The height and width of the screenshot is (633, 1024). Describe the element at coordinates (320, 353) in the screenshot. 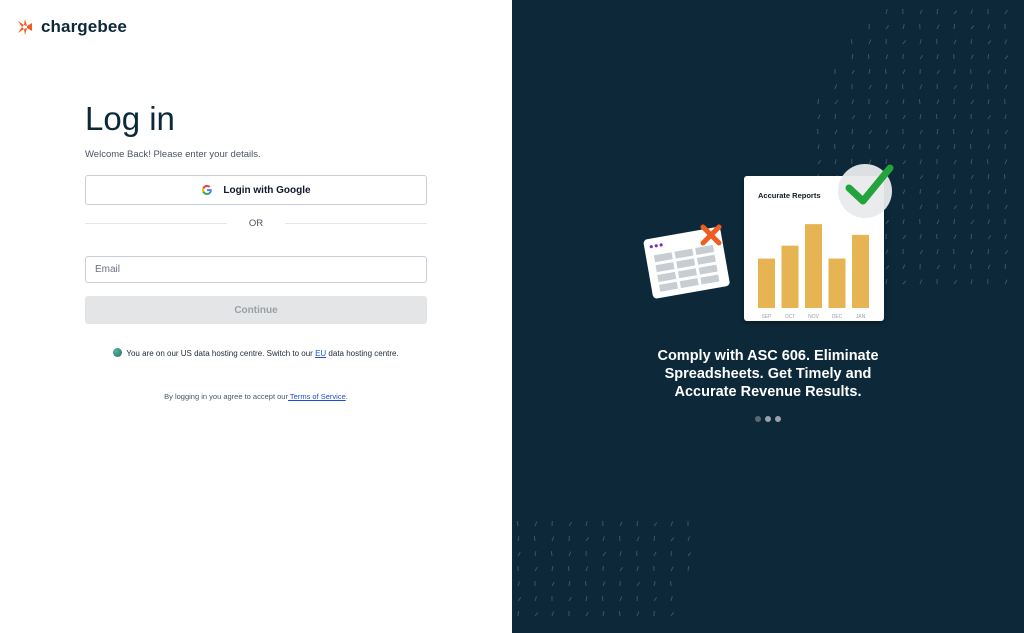

I see `eu-hosting-link: EU` at that location.